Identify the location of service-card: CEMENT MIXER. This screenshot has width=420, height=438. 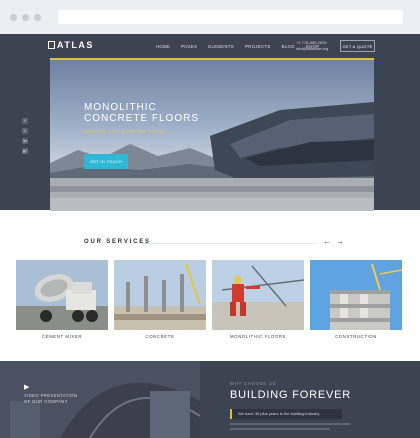
(62, 299).